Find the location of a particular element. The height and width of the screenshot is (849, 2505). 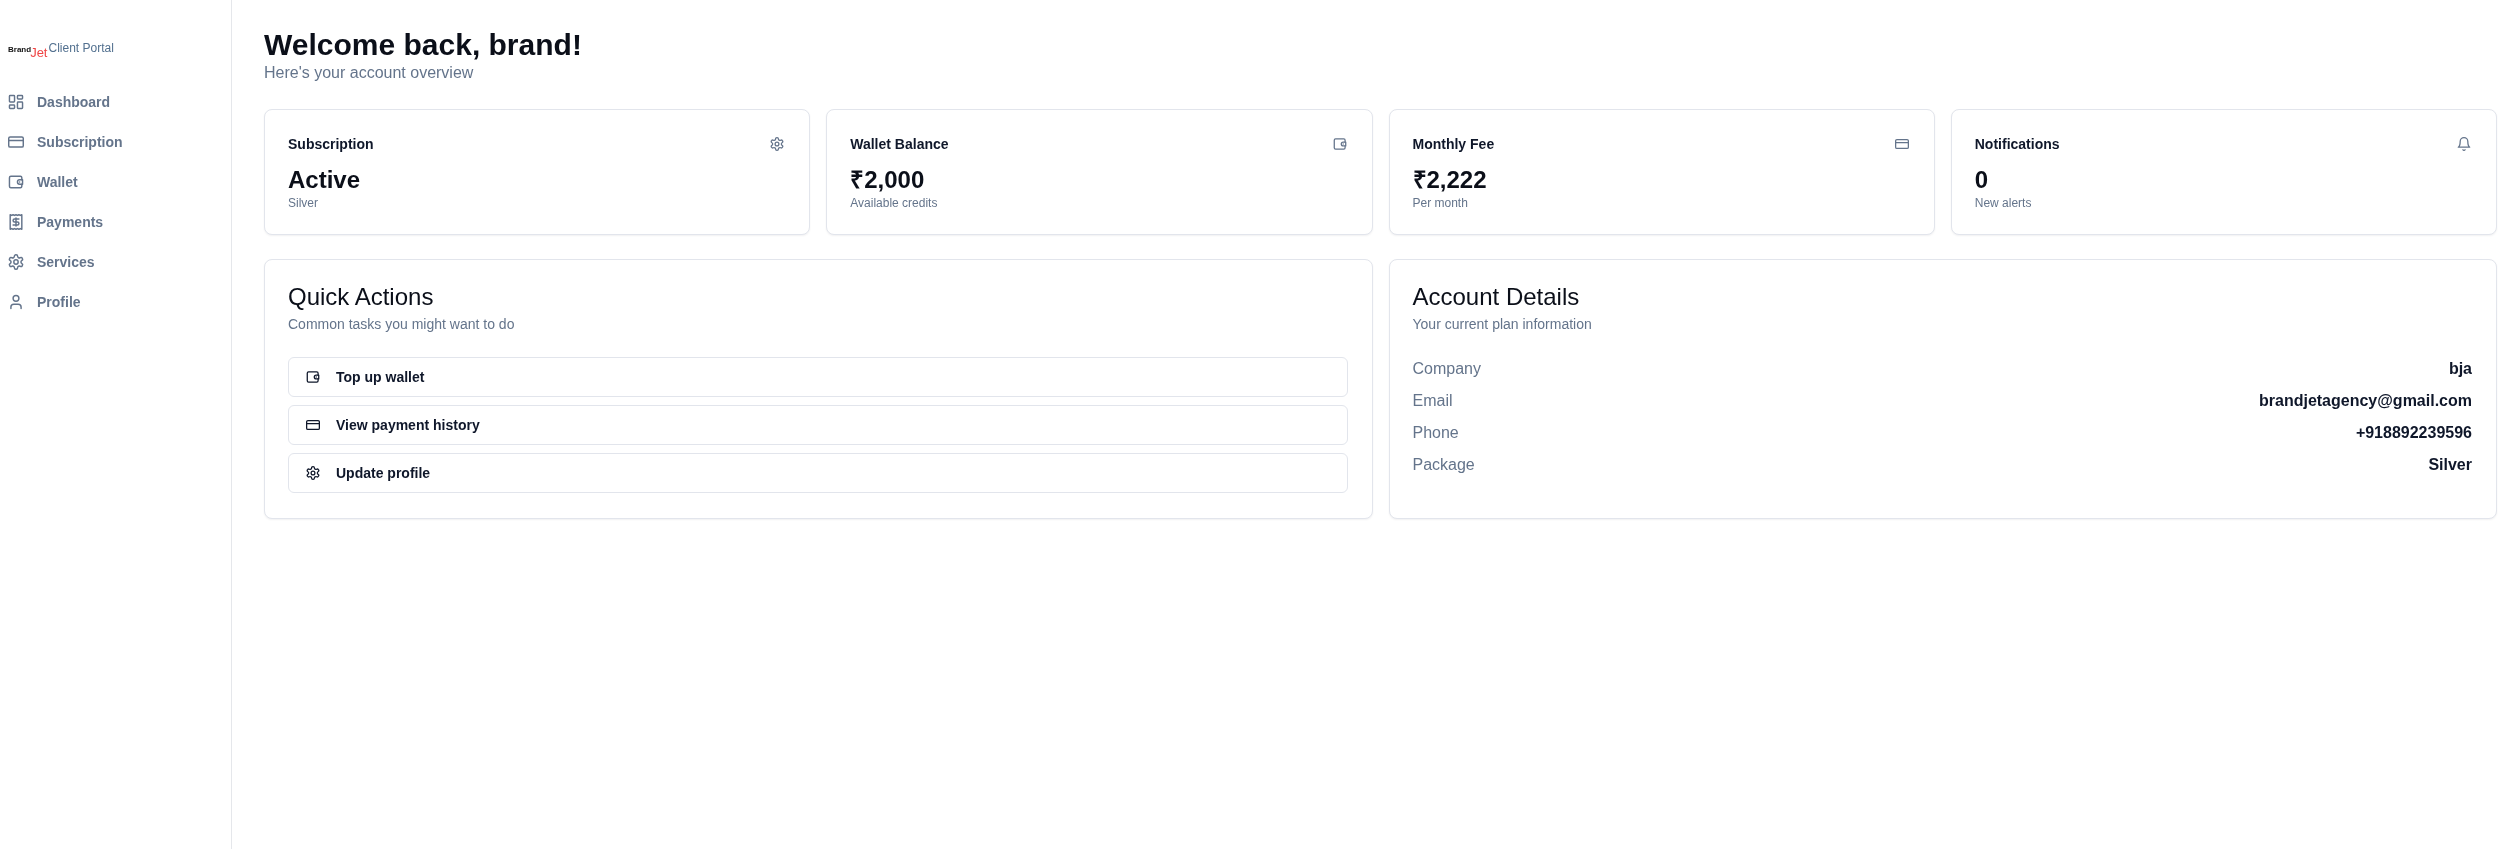

action-button: Update profile is located at coordinates (818, 473).